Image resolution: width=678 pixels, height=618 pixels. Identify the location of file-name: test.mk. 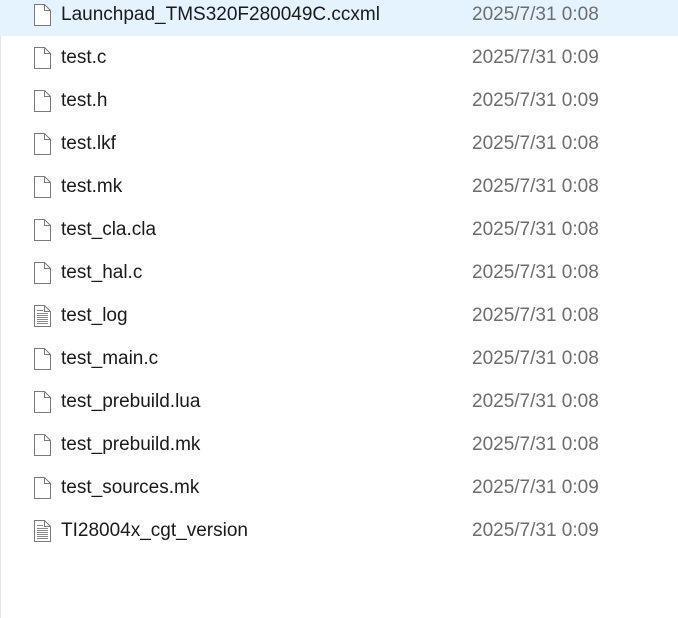
(92, 186).